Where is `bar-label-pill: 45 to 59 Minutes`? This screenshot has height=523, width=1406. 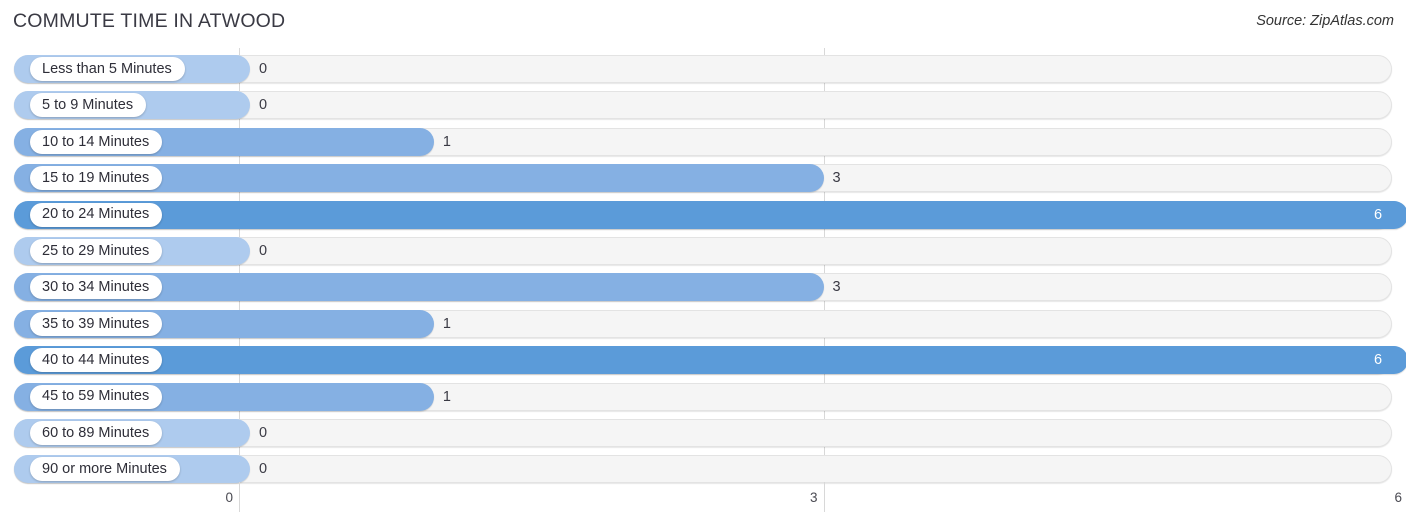 bar-label-pill: 45 to 59 Minutes is located at coordinates (96, 396).